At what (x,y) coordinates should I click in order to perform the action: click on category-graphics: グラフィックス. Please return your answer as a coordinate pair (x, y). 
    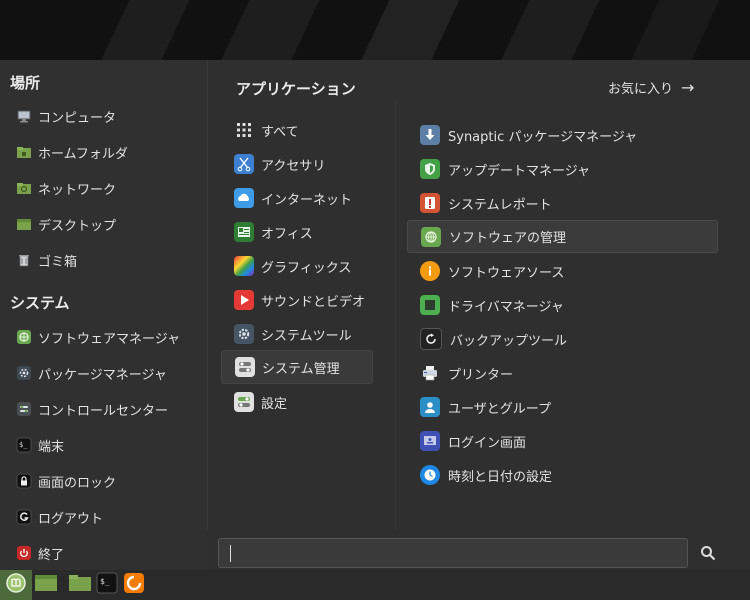
    Looking at the image, I should click on (297, 266).